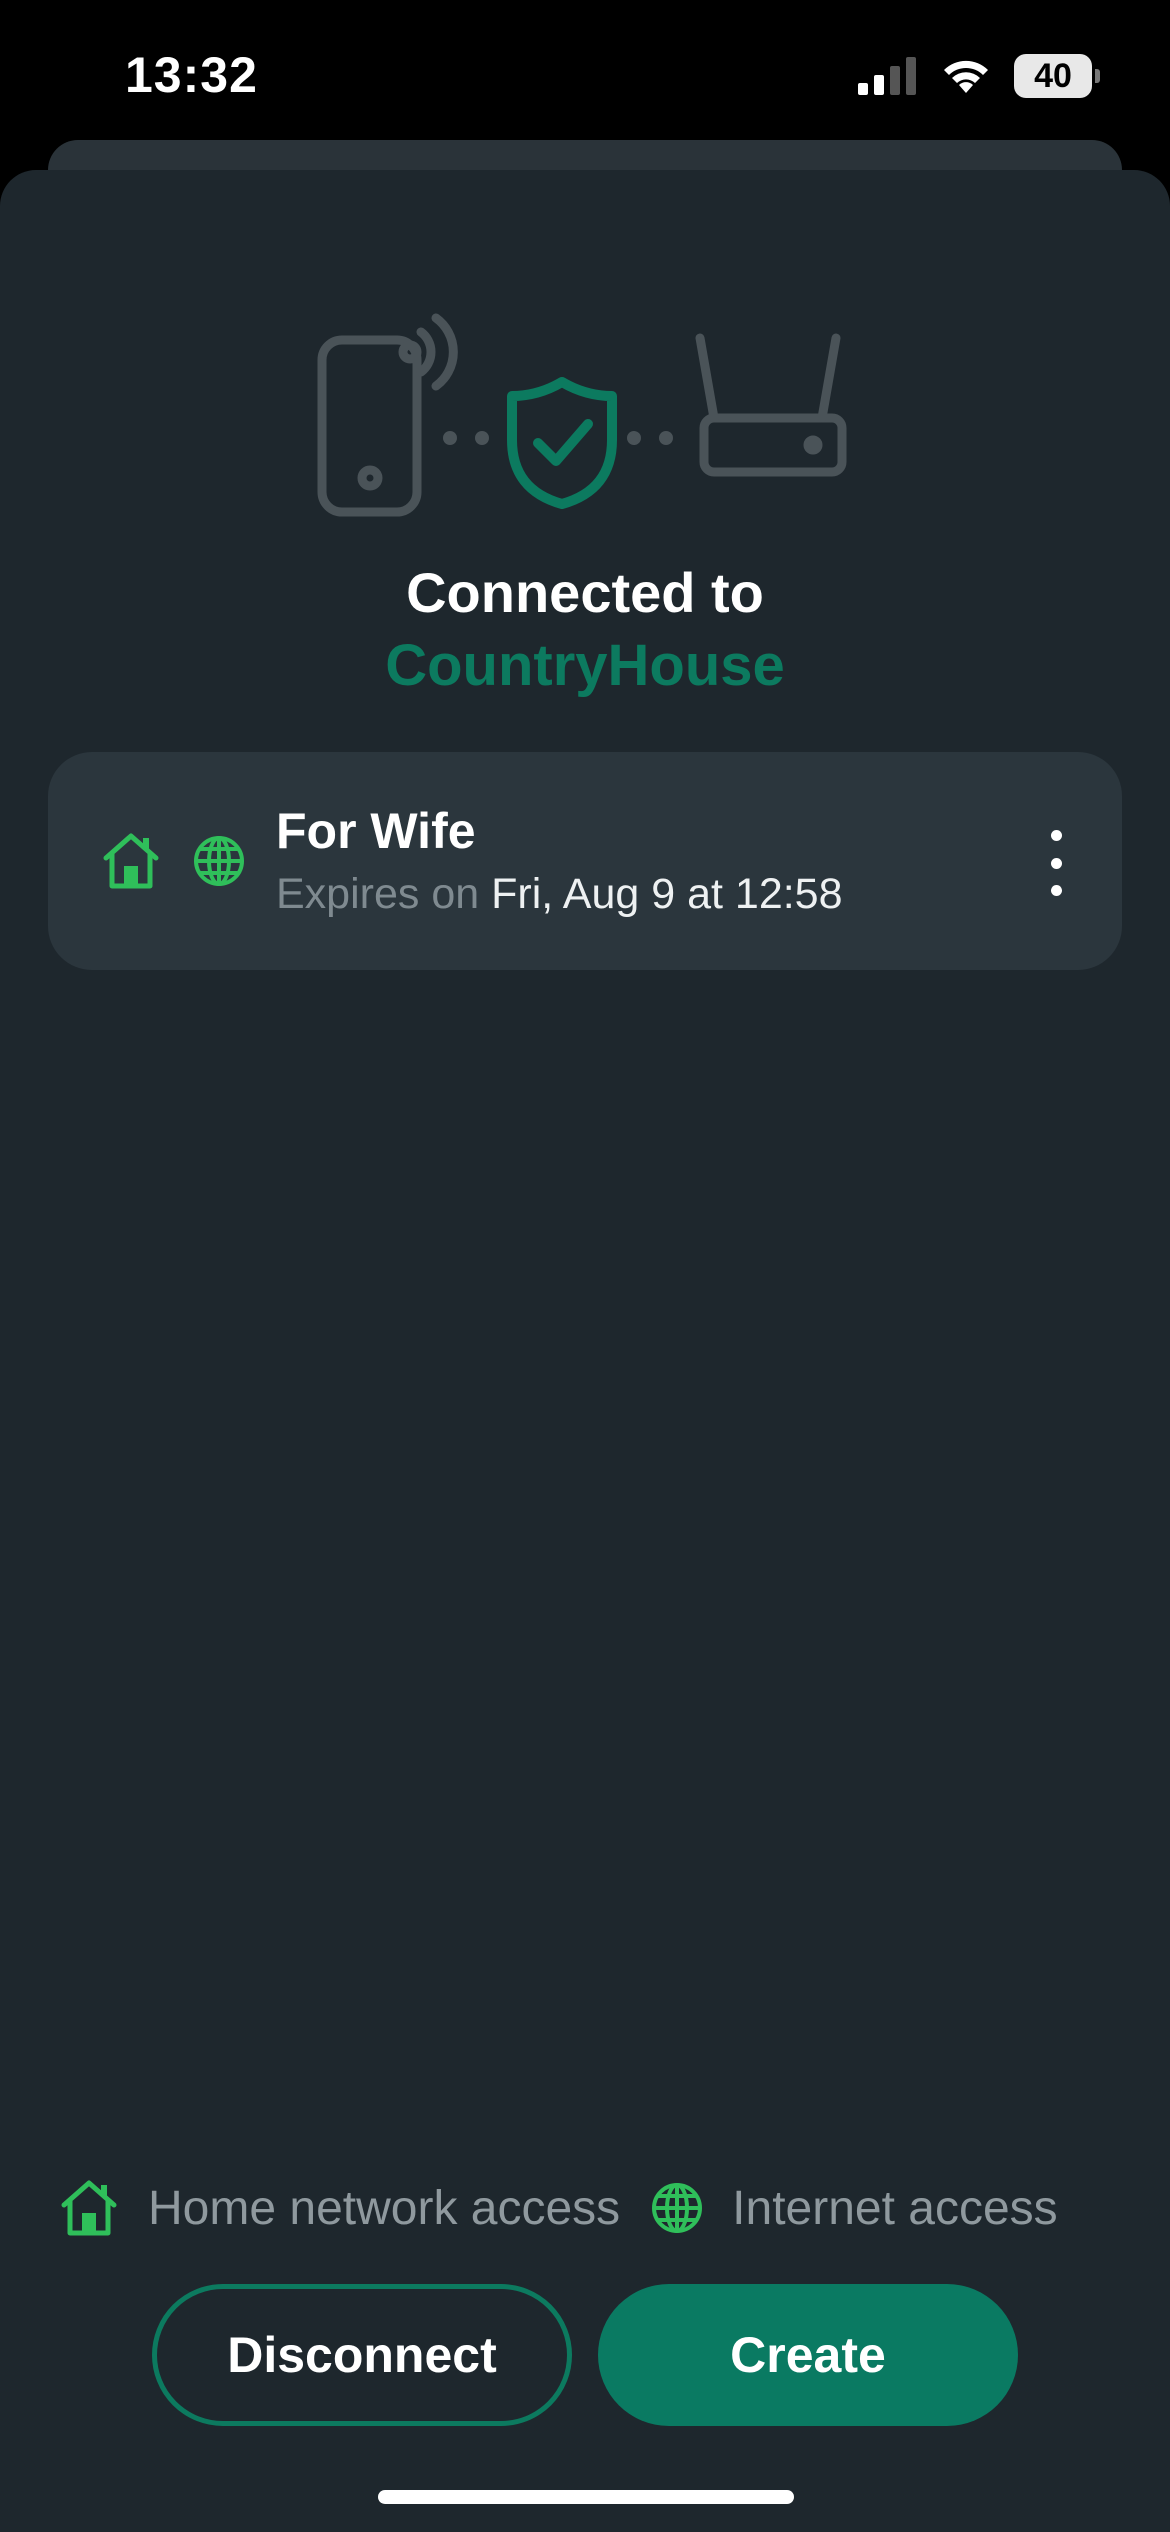 The width and height of the screenshot is (1170, 2532). Describe the element at coordinates (562, 443) in the screenshot. I see `shield-check-icon` at that location.